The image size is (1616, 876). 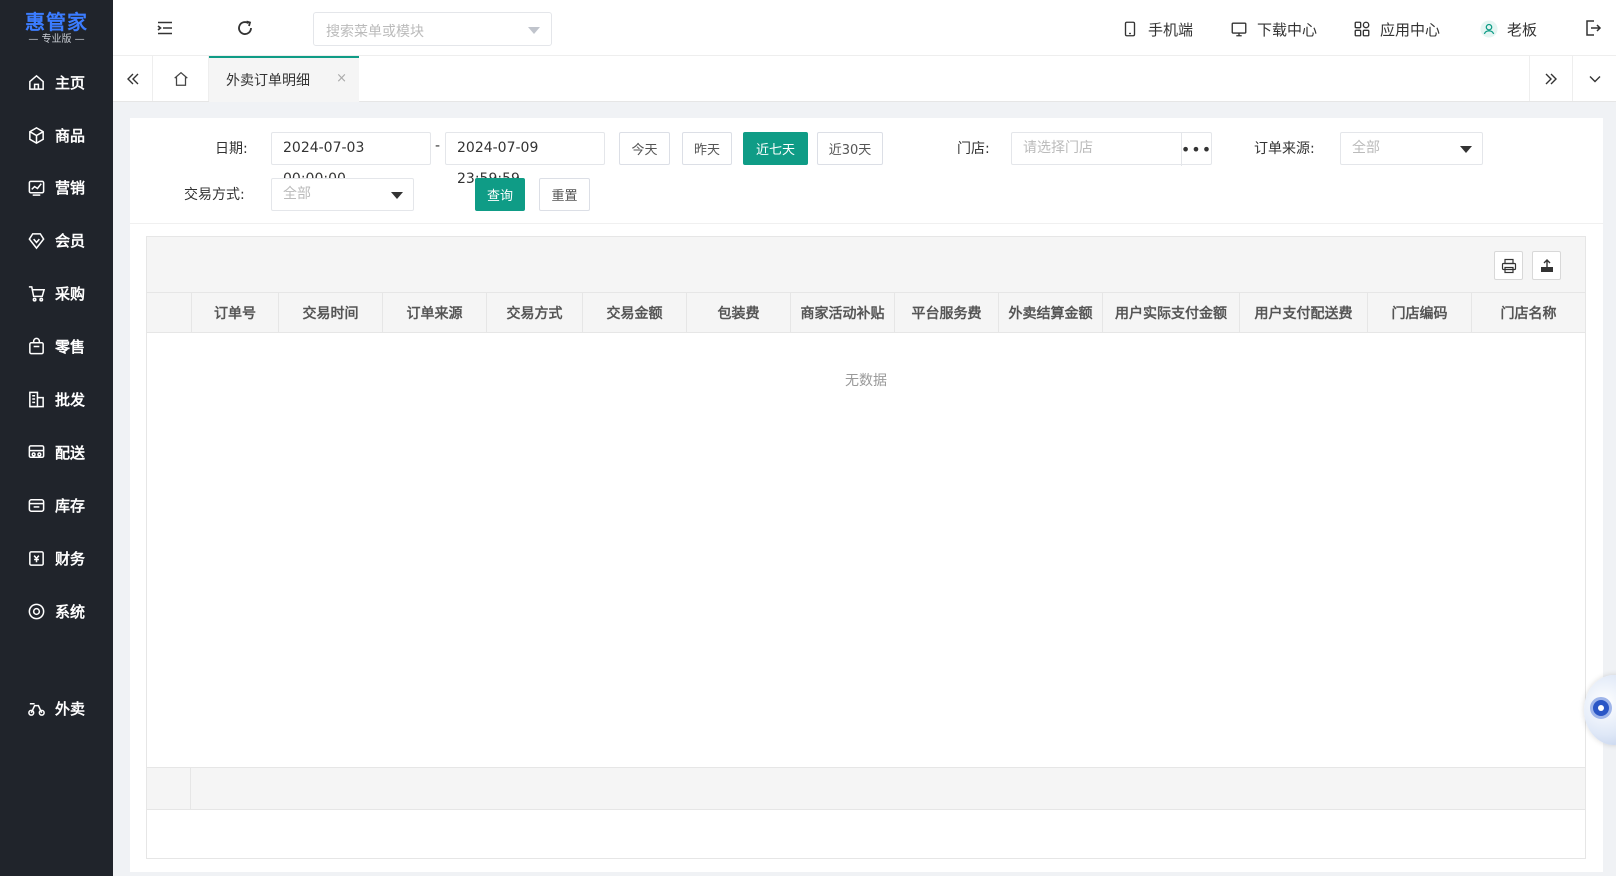 What do you see at coordinates (56, 21) in the screenshot?
I see `logo-title: 惠管家` at bounding box center [56, 21].